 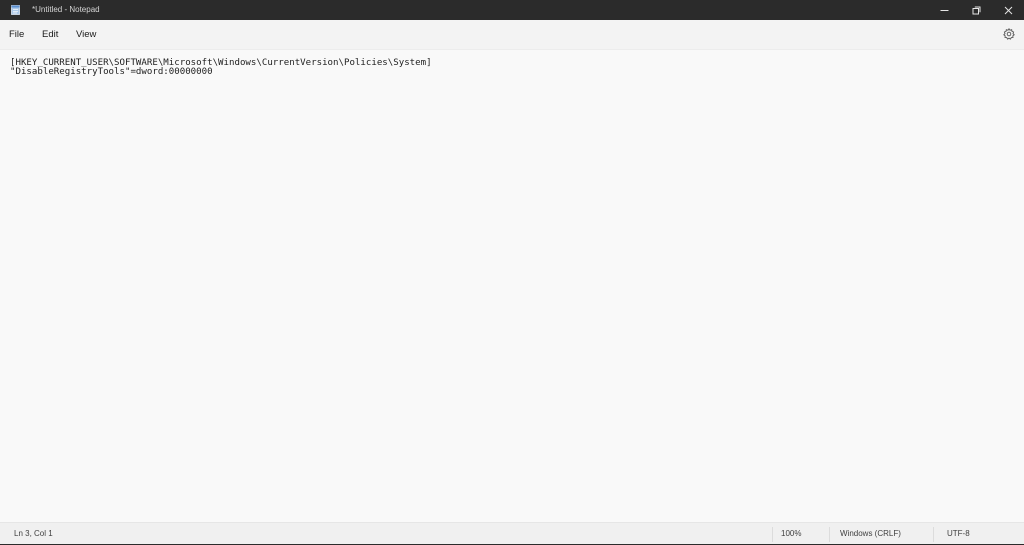 What do you see at coordinates (512, 35) in the screenshot?
I see `menu-bar: File Edit View` at bounding box center [512, 35].